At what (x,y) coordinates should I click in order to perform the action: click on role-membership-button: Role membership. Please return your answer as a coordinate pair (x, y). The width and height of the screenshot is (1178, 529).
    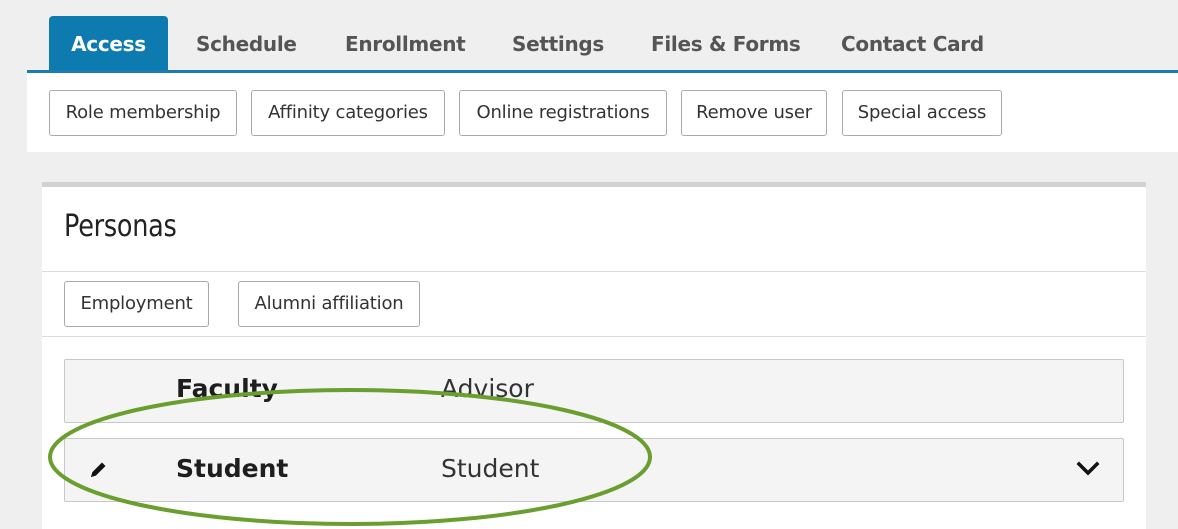
    Looking at the image, I should click on (143, 113).